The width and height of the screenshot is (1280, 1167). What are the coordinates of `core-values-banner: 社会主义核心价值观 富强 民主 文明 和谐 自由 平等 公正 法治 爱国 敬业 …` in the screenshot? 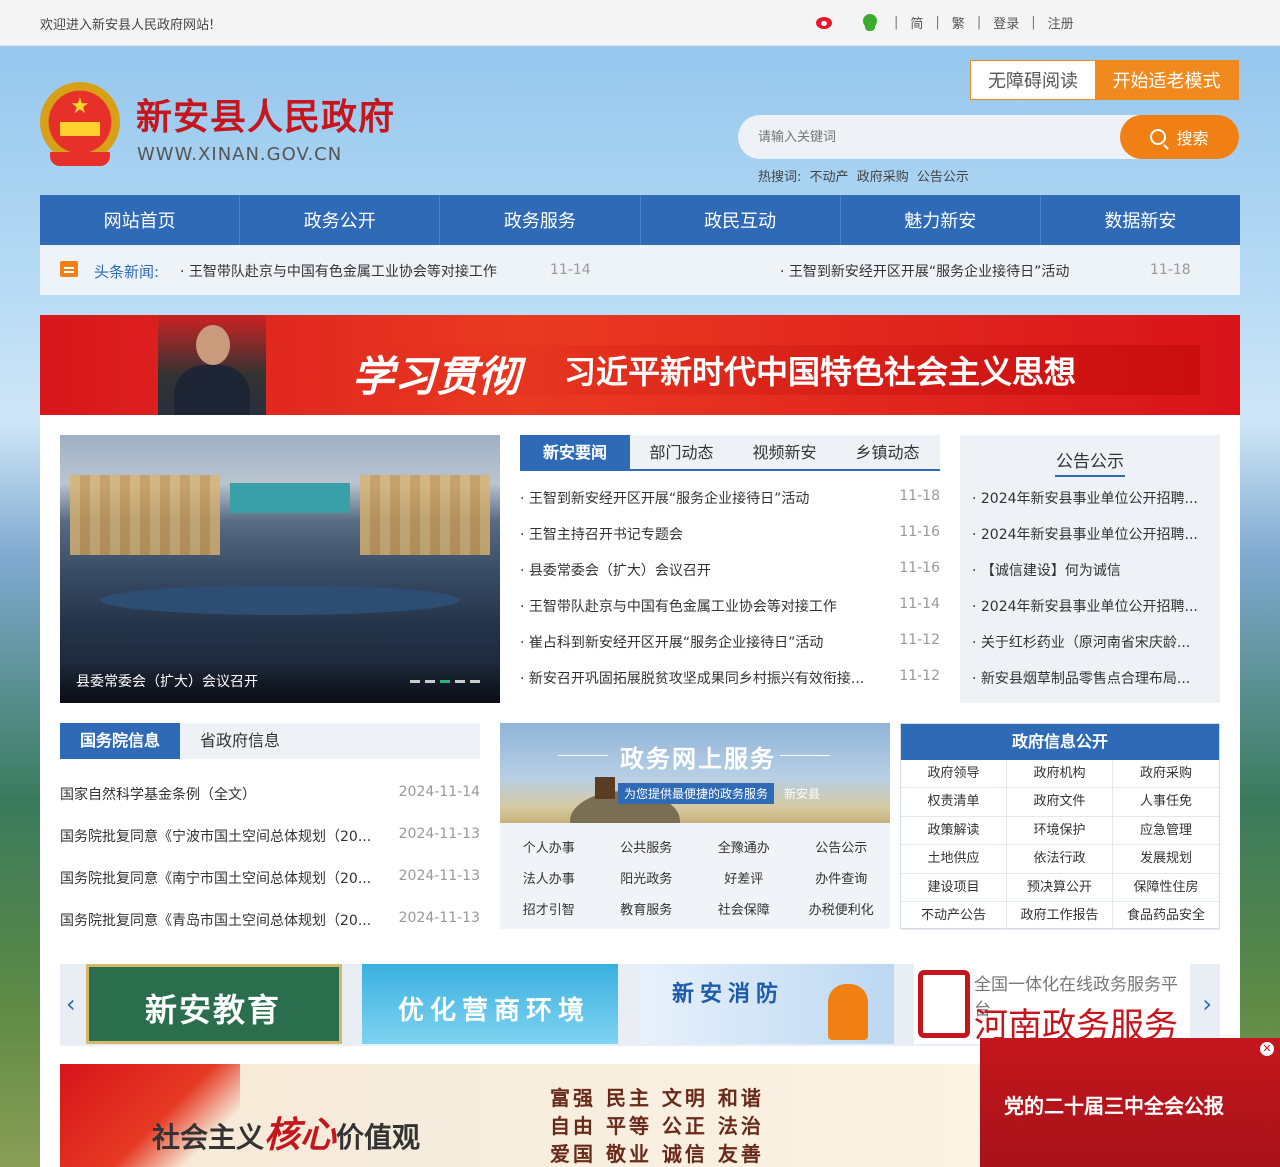 It's located at (520, 1115).